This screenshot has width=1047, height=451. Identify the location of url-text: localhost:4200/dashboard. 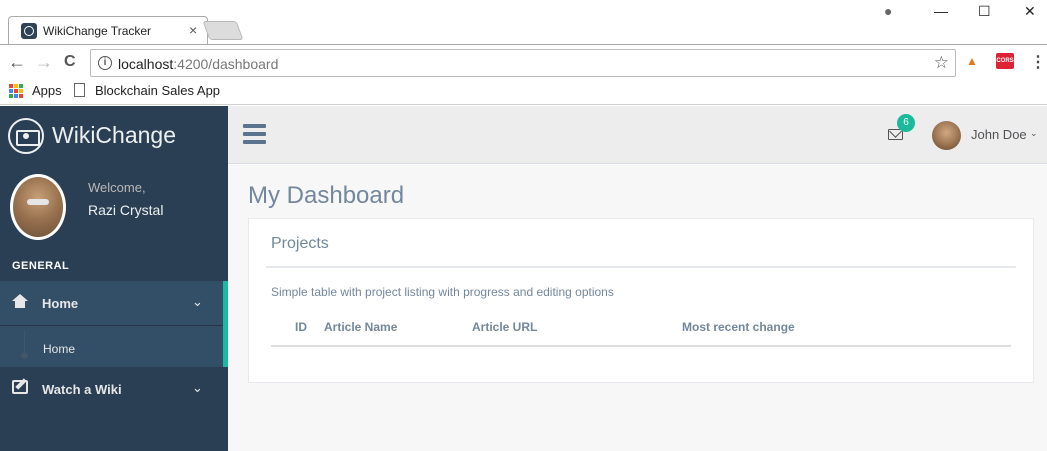
(198, 64).